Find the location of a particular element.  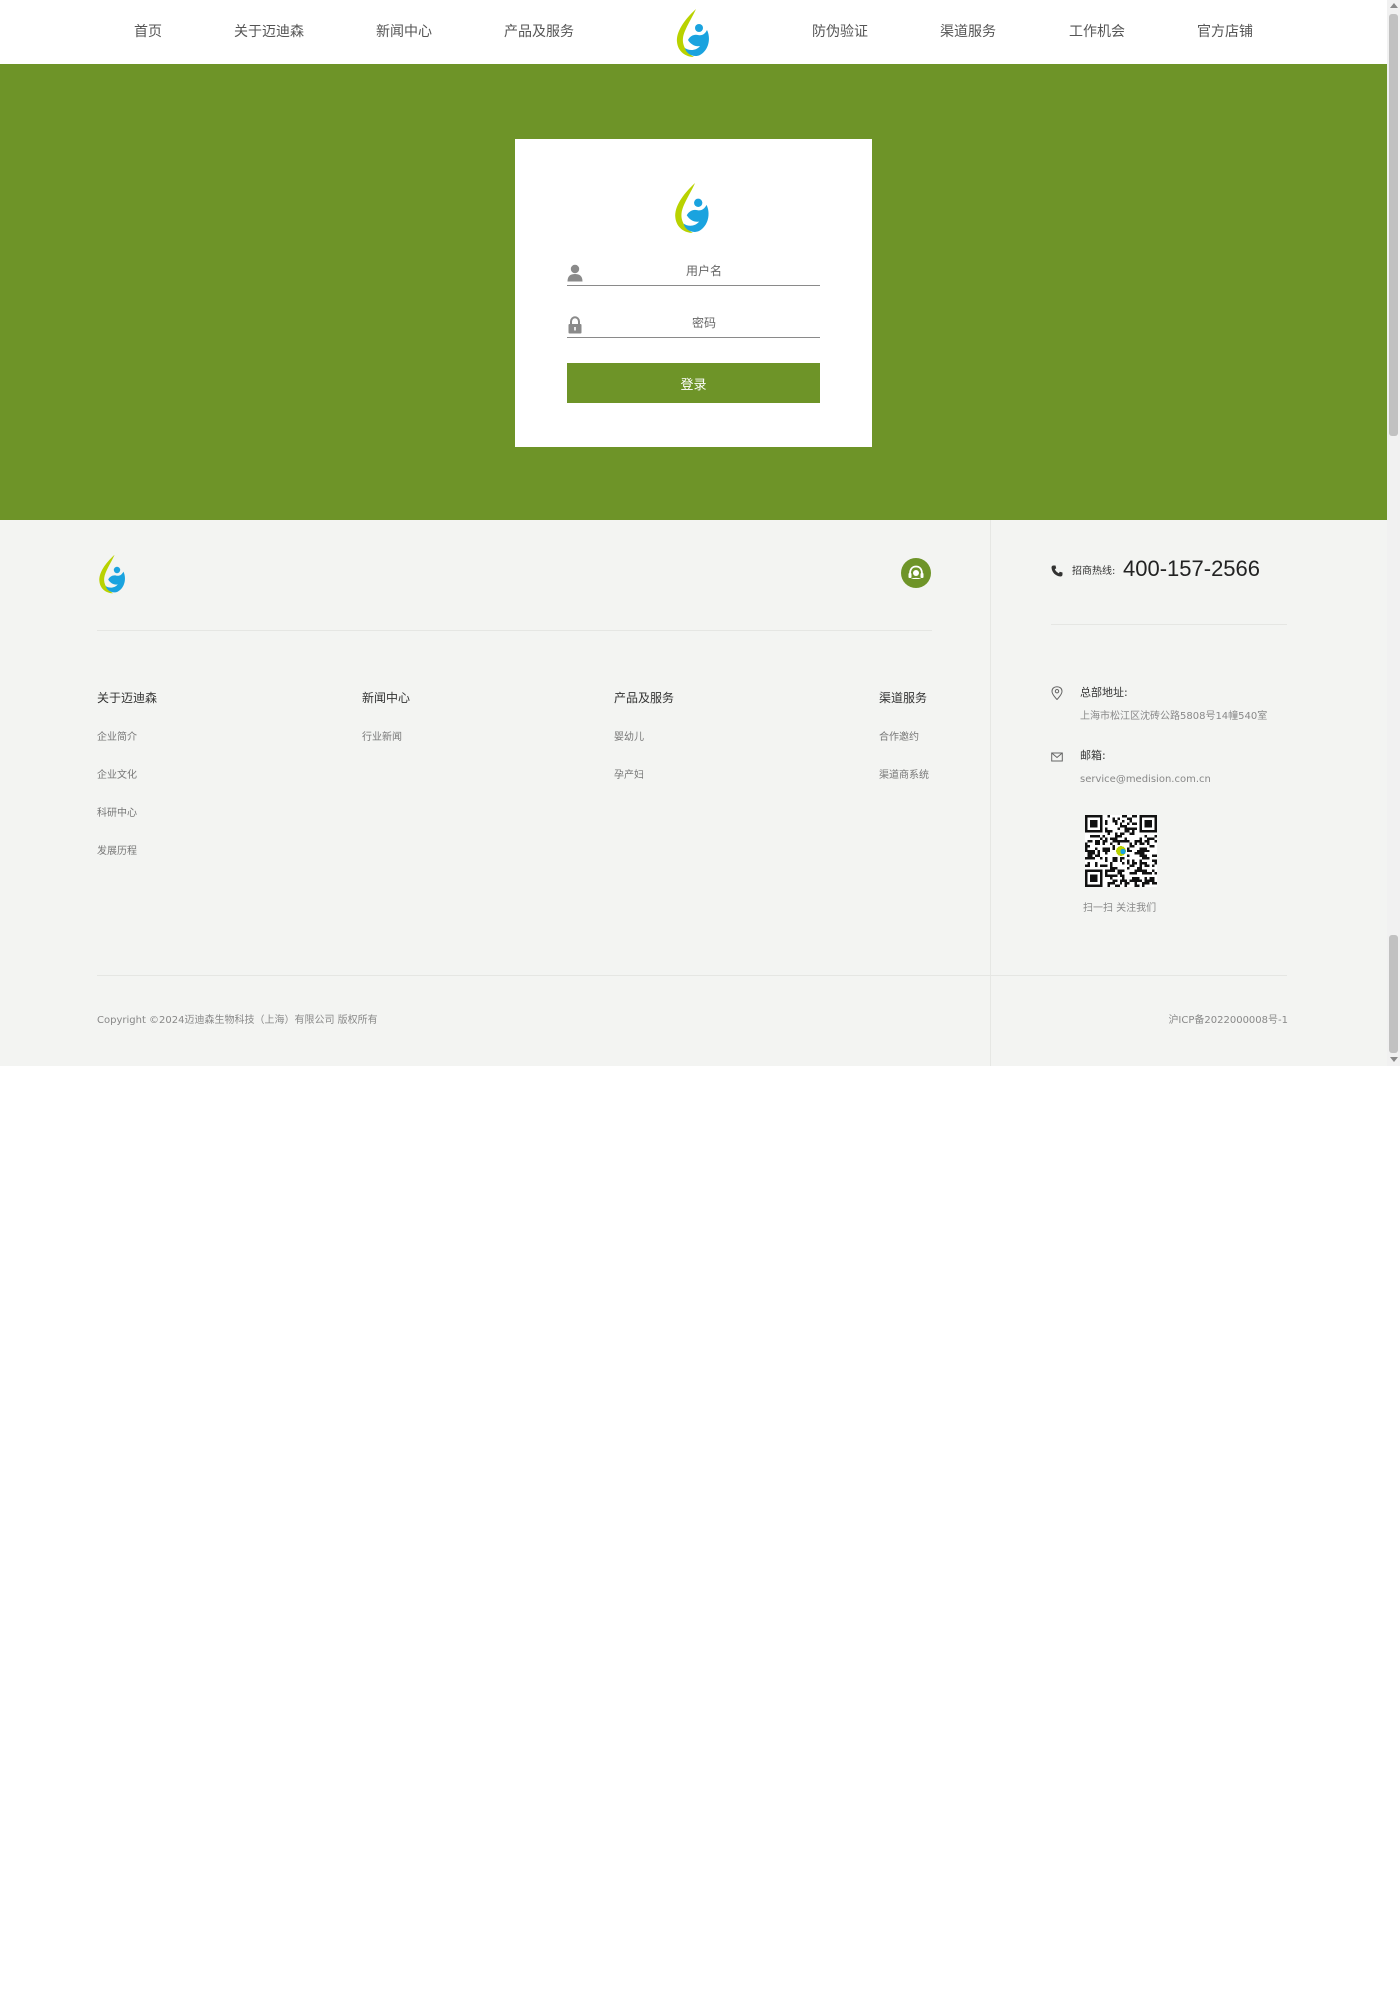

password-input is located at coordinates (704, 323).